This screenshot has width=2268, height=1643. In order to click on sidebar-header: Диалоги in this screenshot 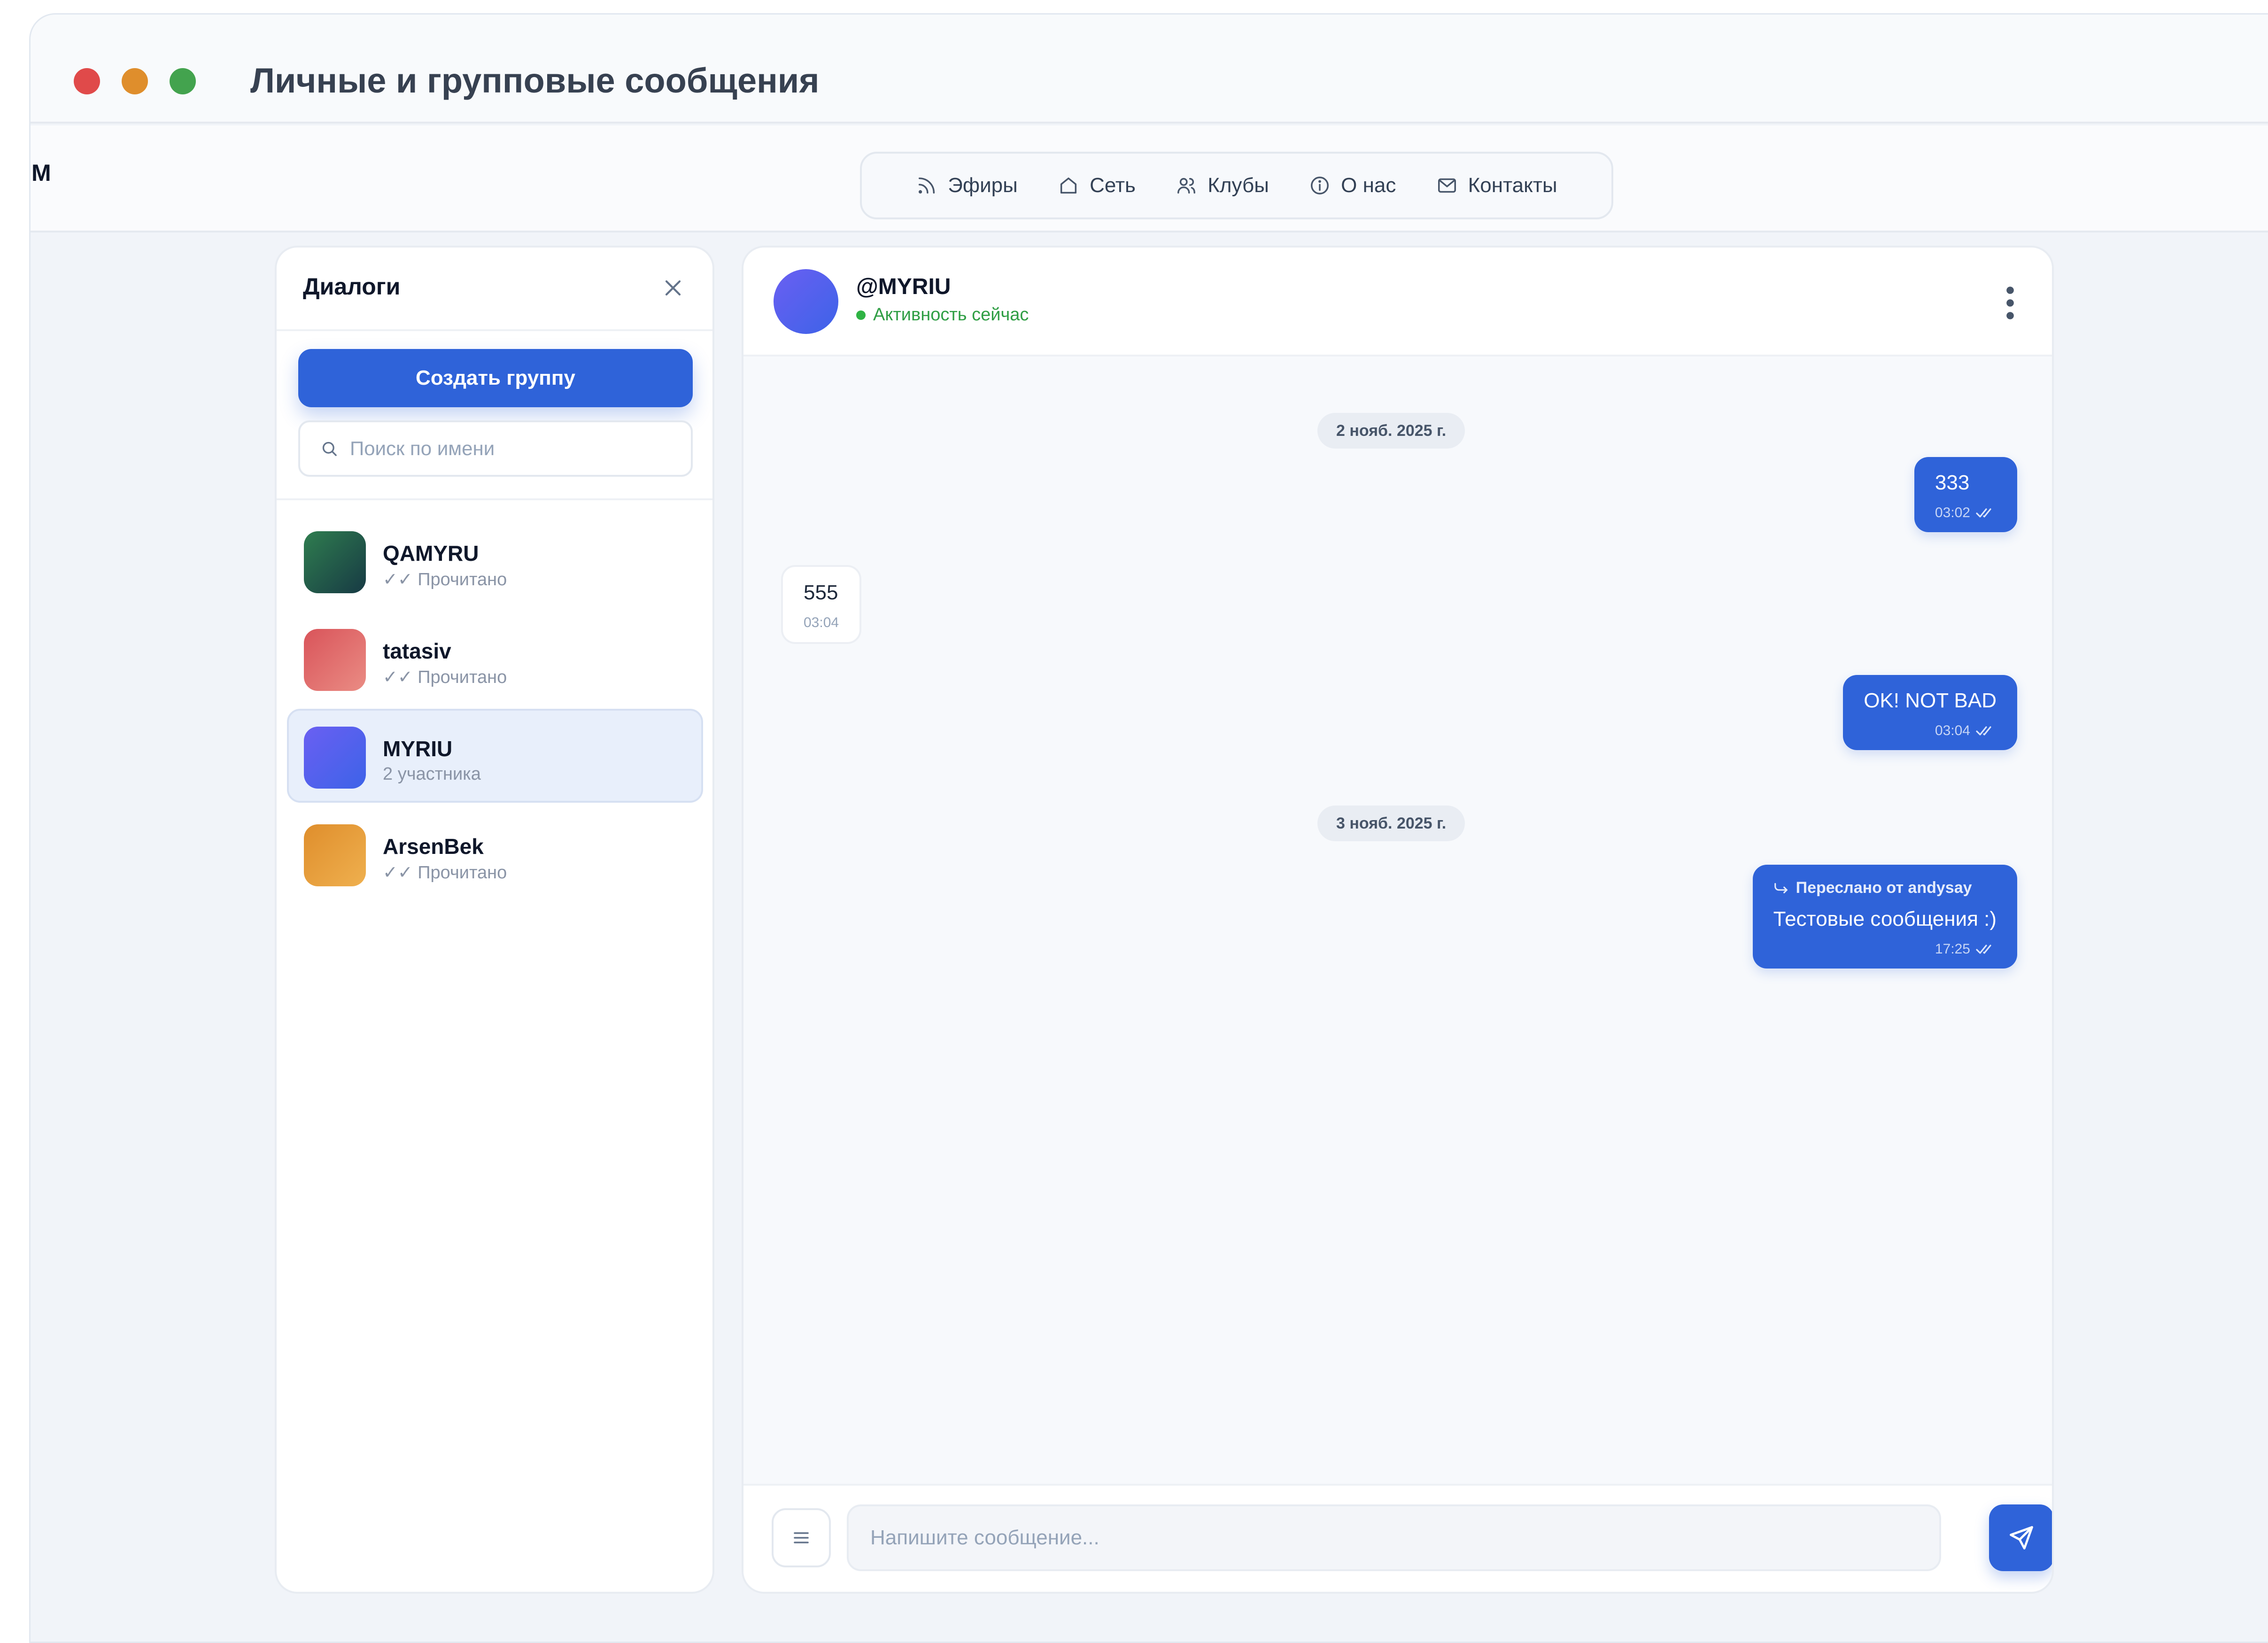, I will do `click(494, 289)`.